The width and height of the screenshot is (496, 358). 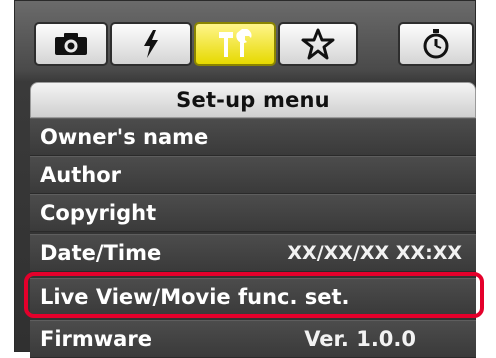 I want to click on tab-flash, so click(x=151, y=44).